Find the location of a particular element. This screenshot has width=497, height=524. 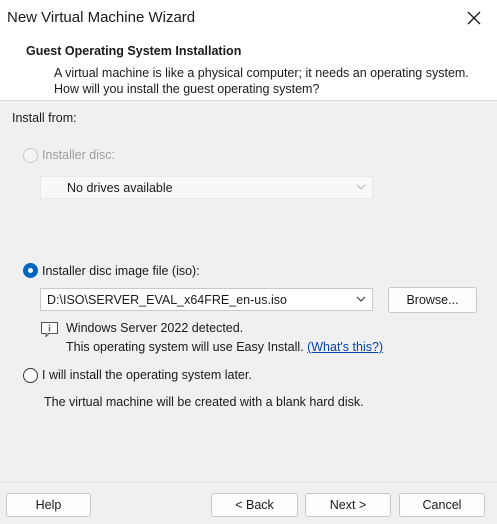

window-title: New Virtual Machine Wizard is located at coordinates (101, 17).